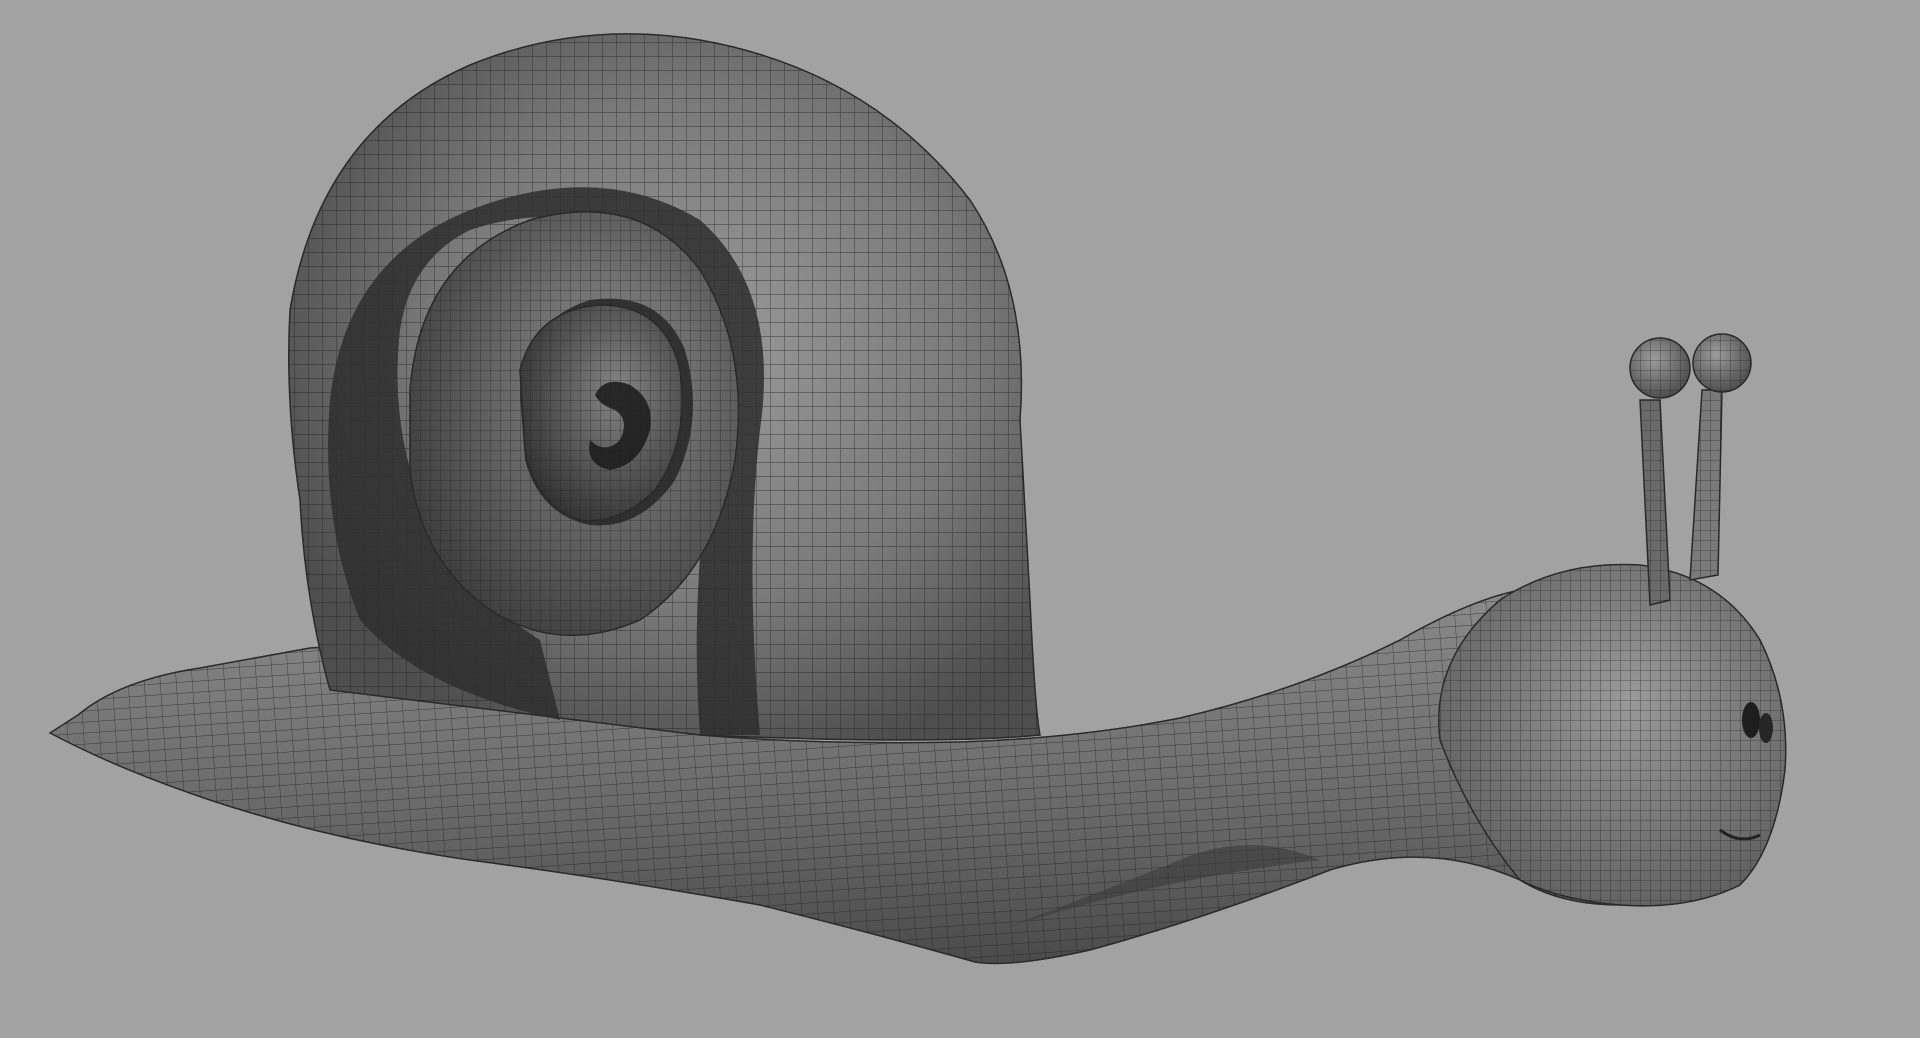 The image size is (1920, 1038). I want to click on nostril-right, so click(1766, 728).